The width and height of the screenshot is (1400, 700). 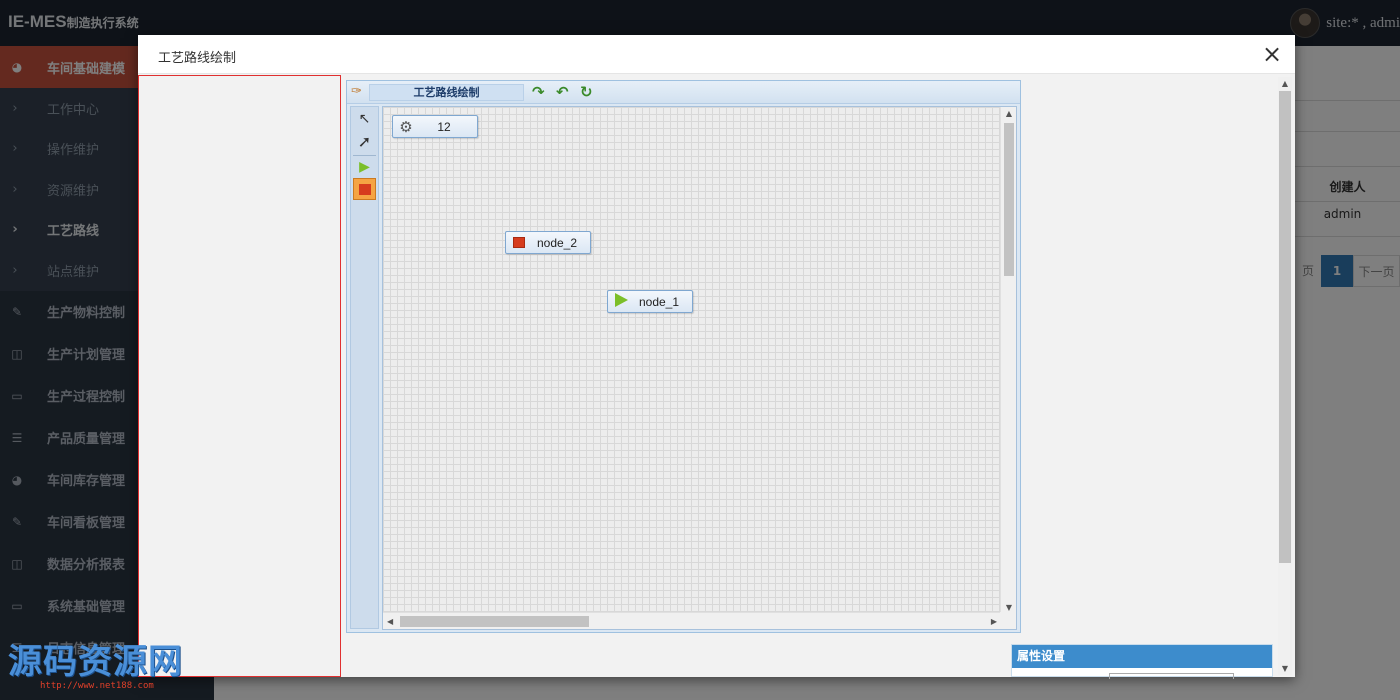 I want to click on flow-node-start: node_1, so click(x=650, y=301).